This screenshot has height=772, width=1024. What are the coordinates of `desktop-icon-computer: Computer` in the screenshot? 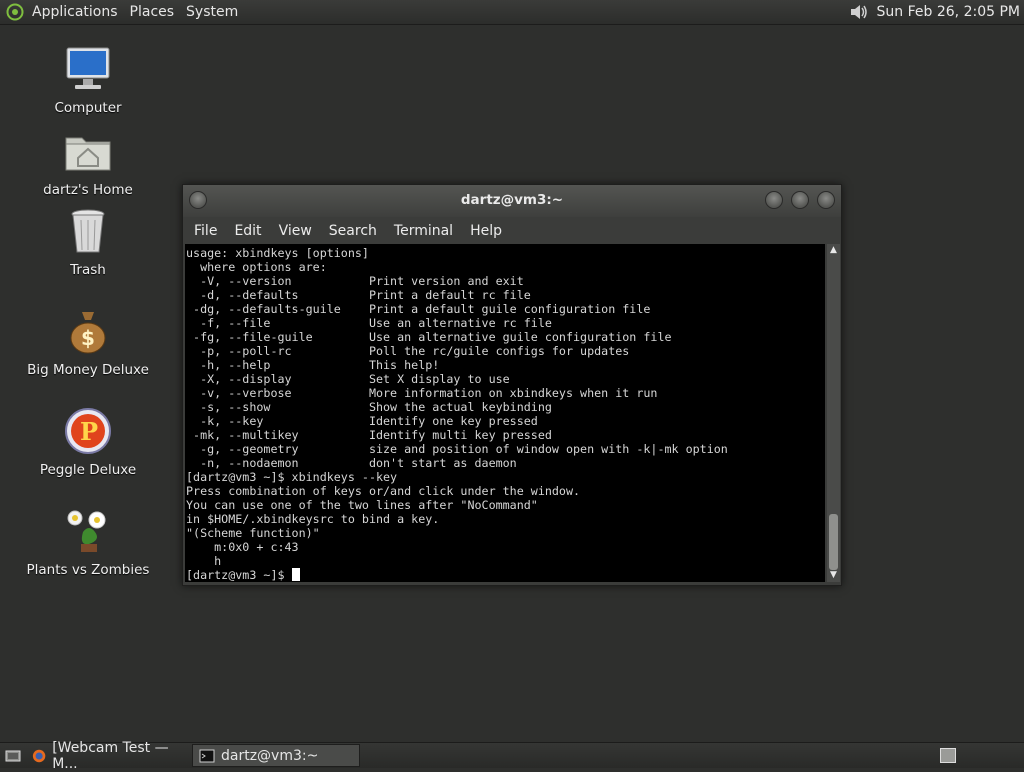 It's located at (88, 80).